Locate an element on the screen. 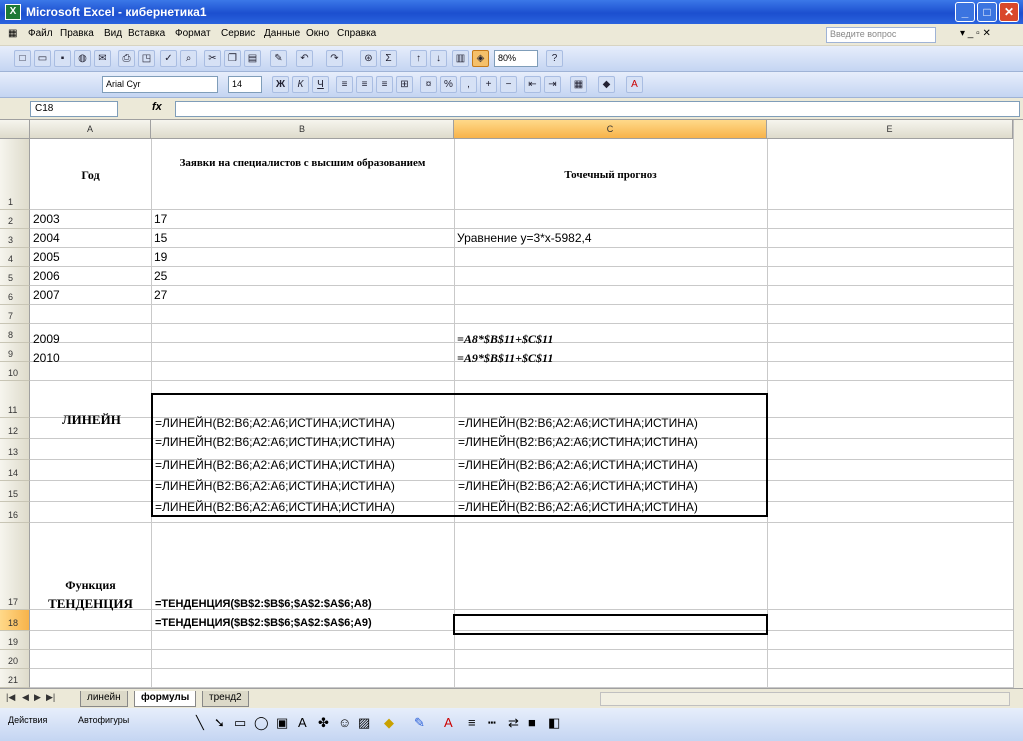  close-button: ✕ is located at coordinates (1009, 12).